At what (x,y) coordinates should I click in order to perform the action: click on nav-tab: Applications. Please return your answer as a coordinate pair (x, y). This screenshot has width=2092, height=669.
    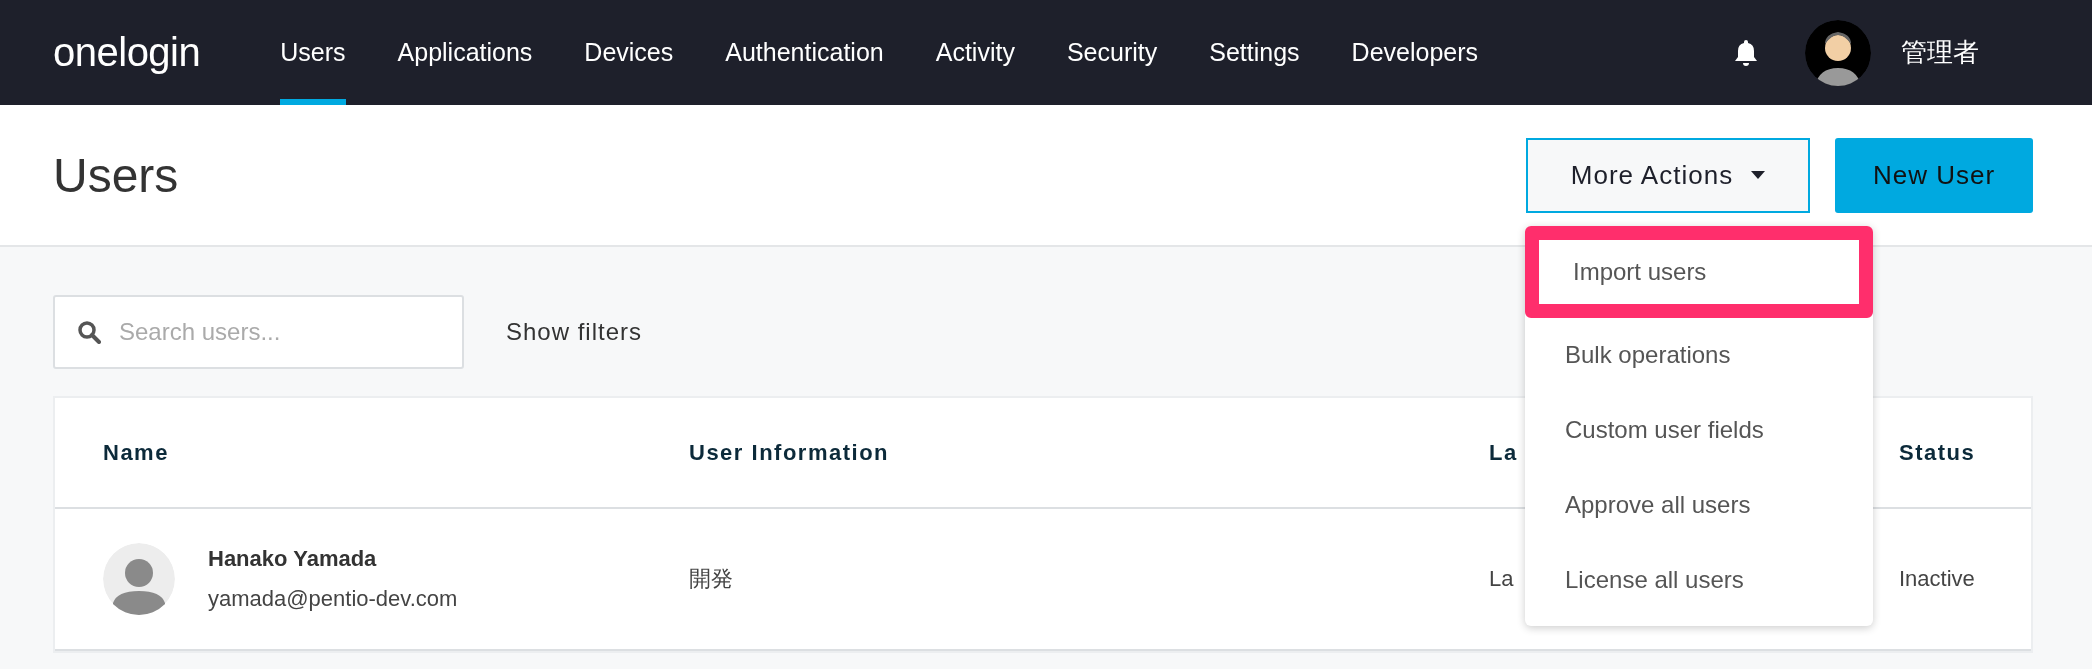
    Looking at the image, I should click on (465, 52).